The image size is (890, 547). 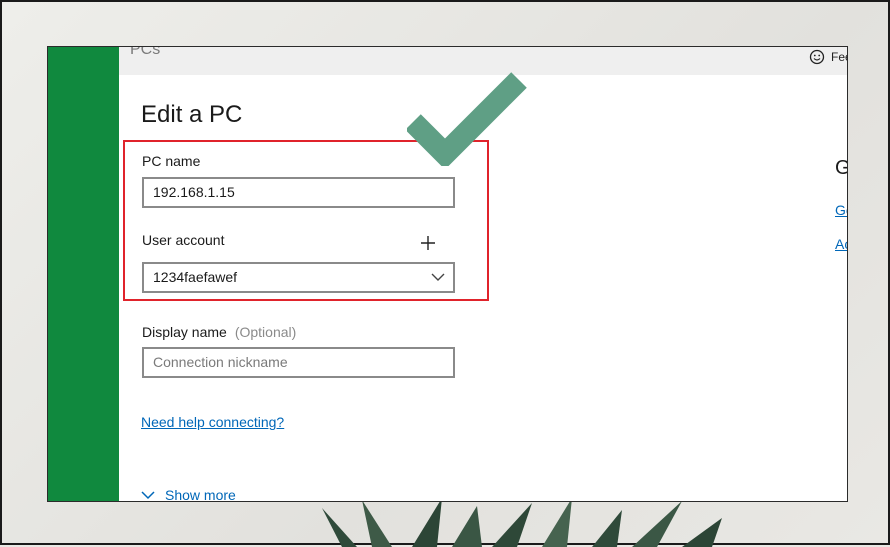 What do you see at coordinates (298, 192) in the screenshot?
I see `pc-name-input: 192.168.1.15` at bounding box center [298, 192].